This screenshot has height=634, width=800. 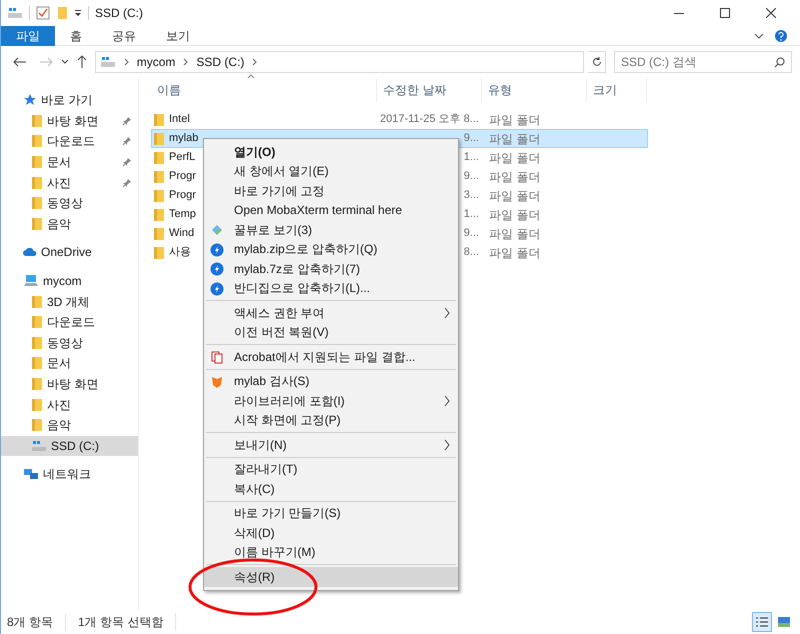 I want to click on file-name: Temp, so click(x=182, y=214).